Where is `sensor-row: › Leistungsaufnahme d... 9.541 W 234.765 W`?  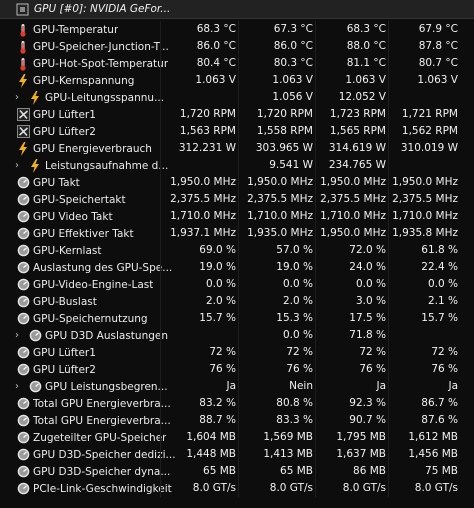 sensor-row: › Leistungsaufnahme d... 9.541 W 234.765 W is located at coordinates (237, 165).